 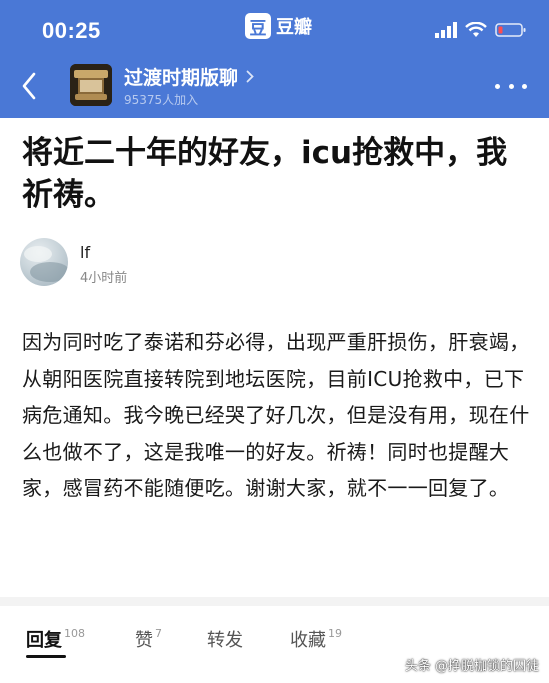 What do you see at coordinates (265, 174) in the screenshot?
I see `post-title: 将近二十年的好友，icu抢救中，我祈祷。` at bounding box center [265, 174].